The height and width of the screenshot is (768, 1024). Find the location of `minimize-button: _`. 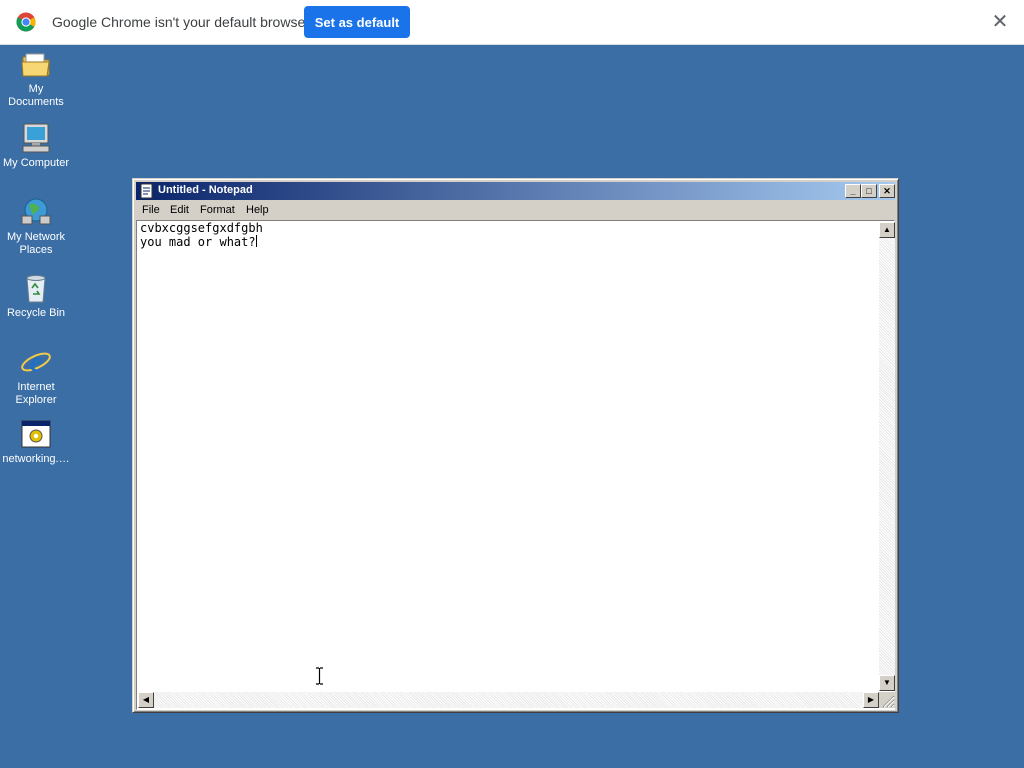

minimize-button: _ is located at coordinates (853, 191).